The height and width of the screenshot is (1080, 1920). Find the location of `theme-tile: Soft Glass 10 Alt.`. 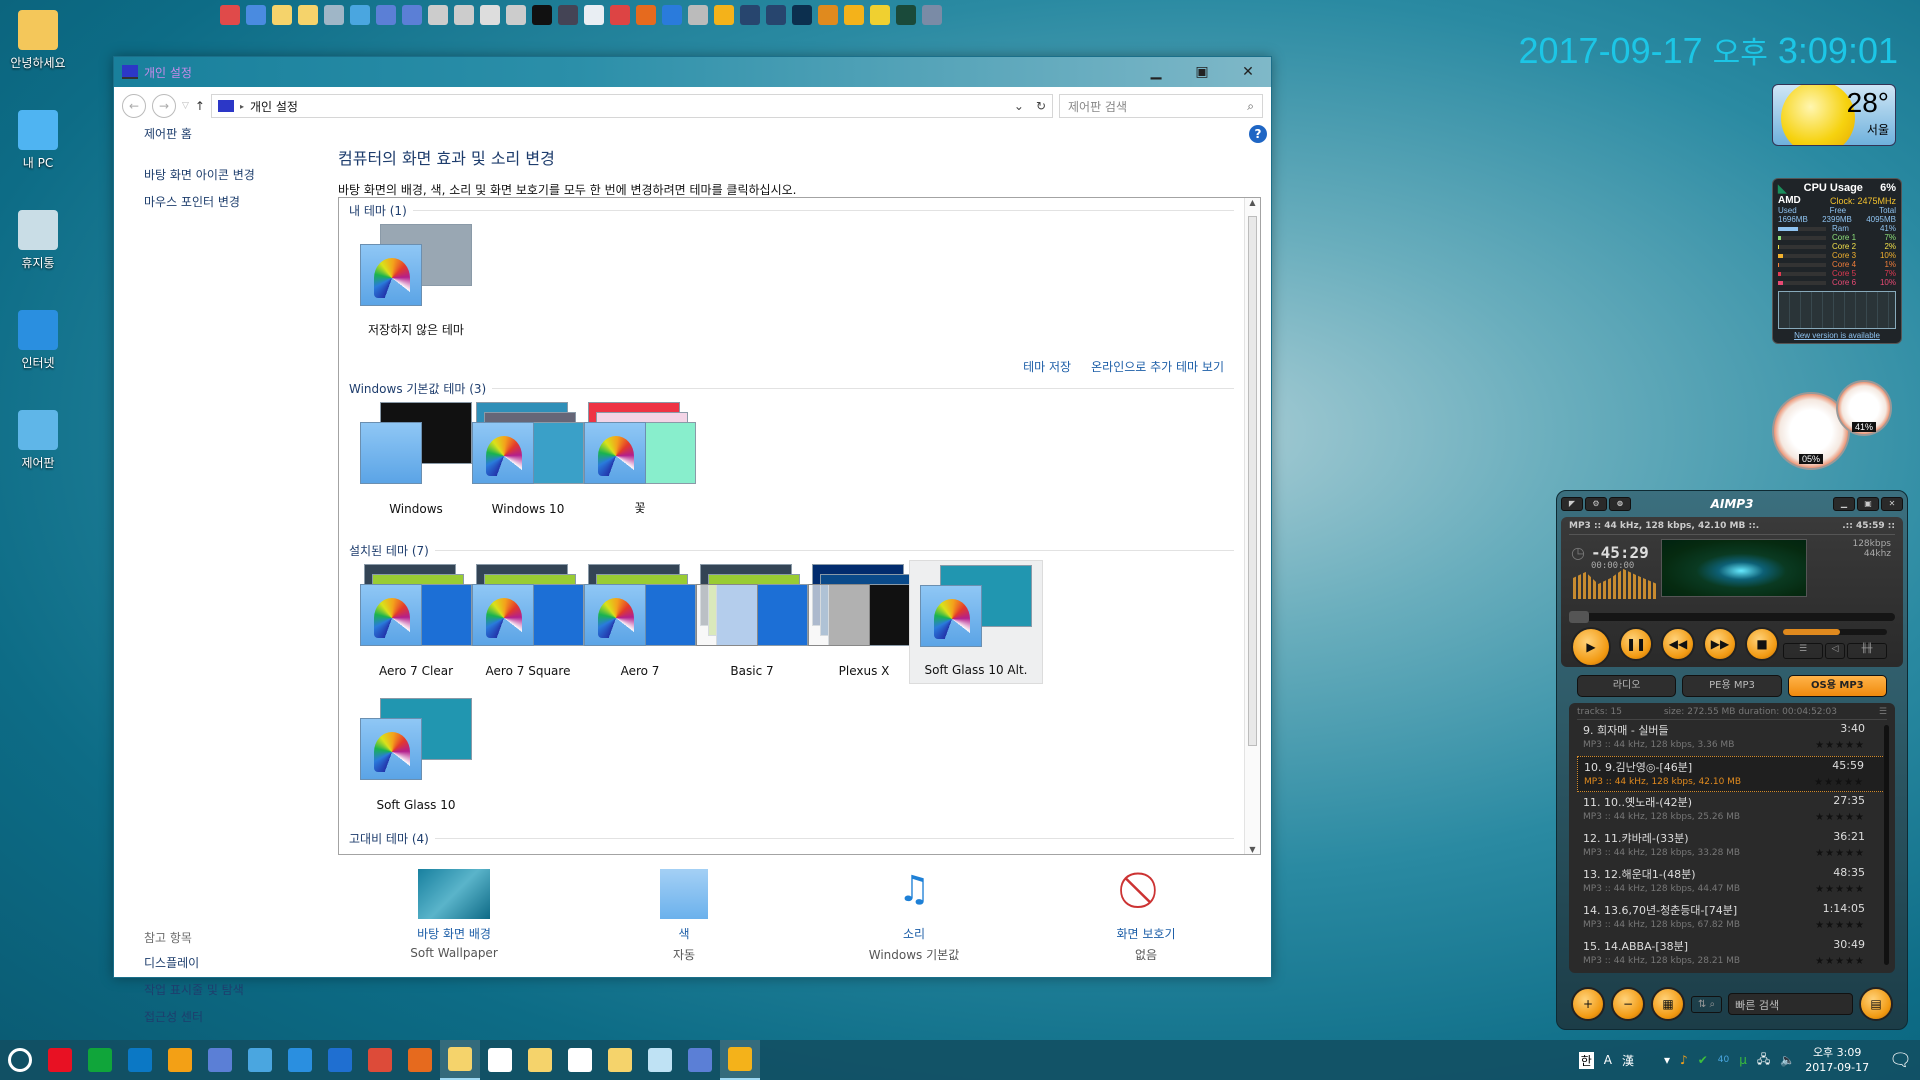

theme-tile: Soft Glass 10 Alt. is located at coordinates (976, 622).